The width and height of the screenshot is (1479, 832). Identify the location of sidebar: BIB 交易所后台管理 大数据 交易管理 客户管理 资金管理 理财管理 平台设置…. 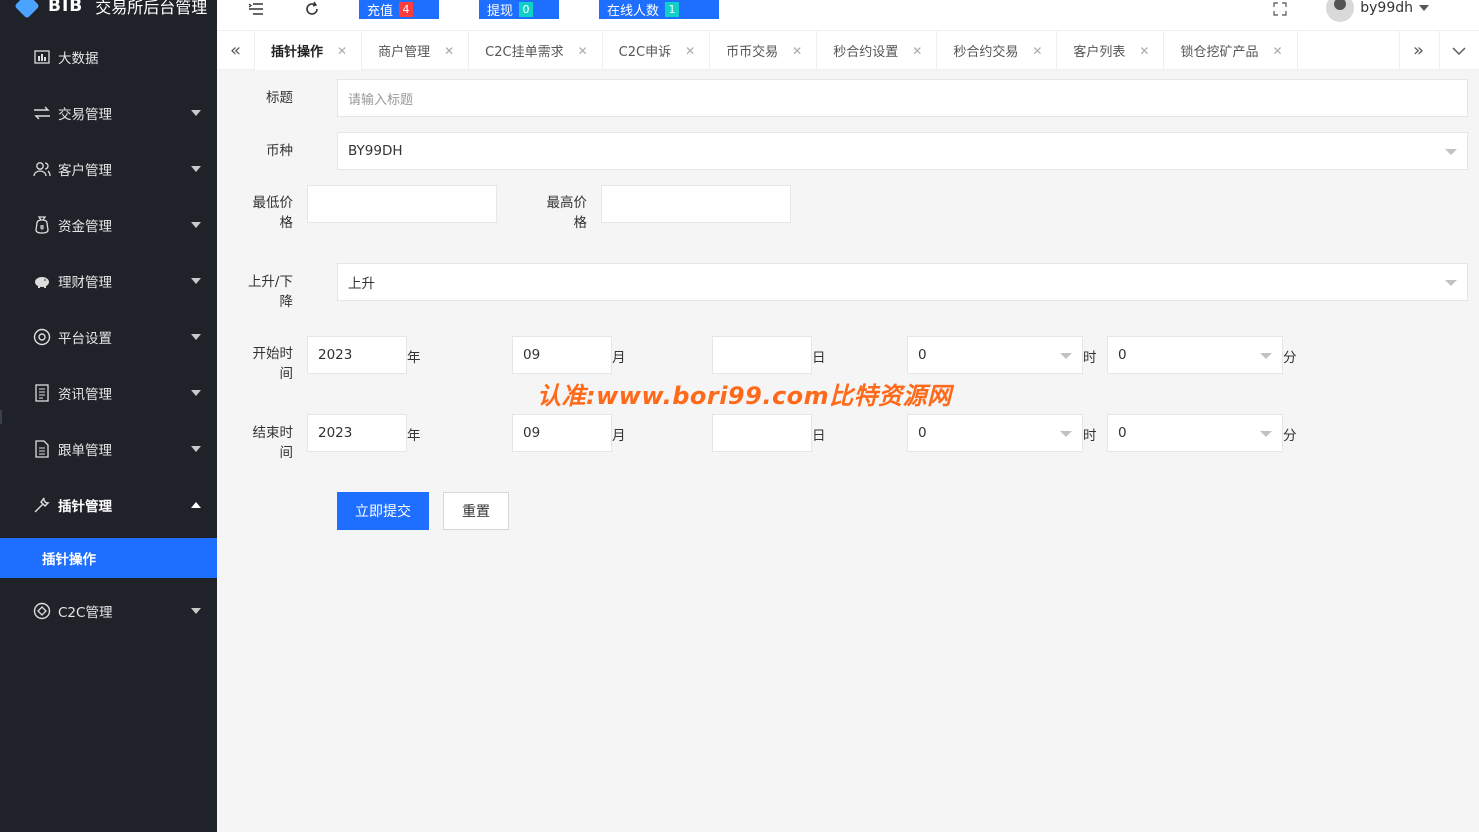
(108, 416).